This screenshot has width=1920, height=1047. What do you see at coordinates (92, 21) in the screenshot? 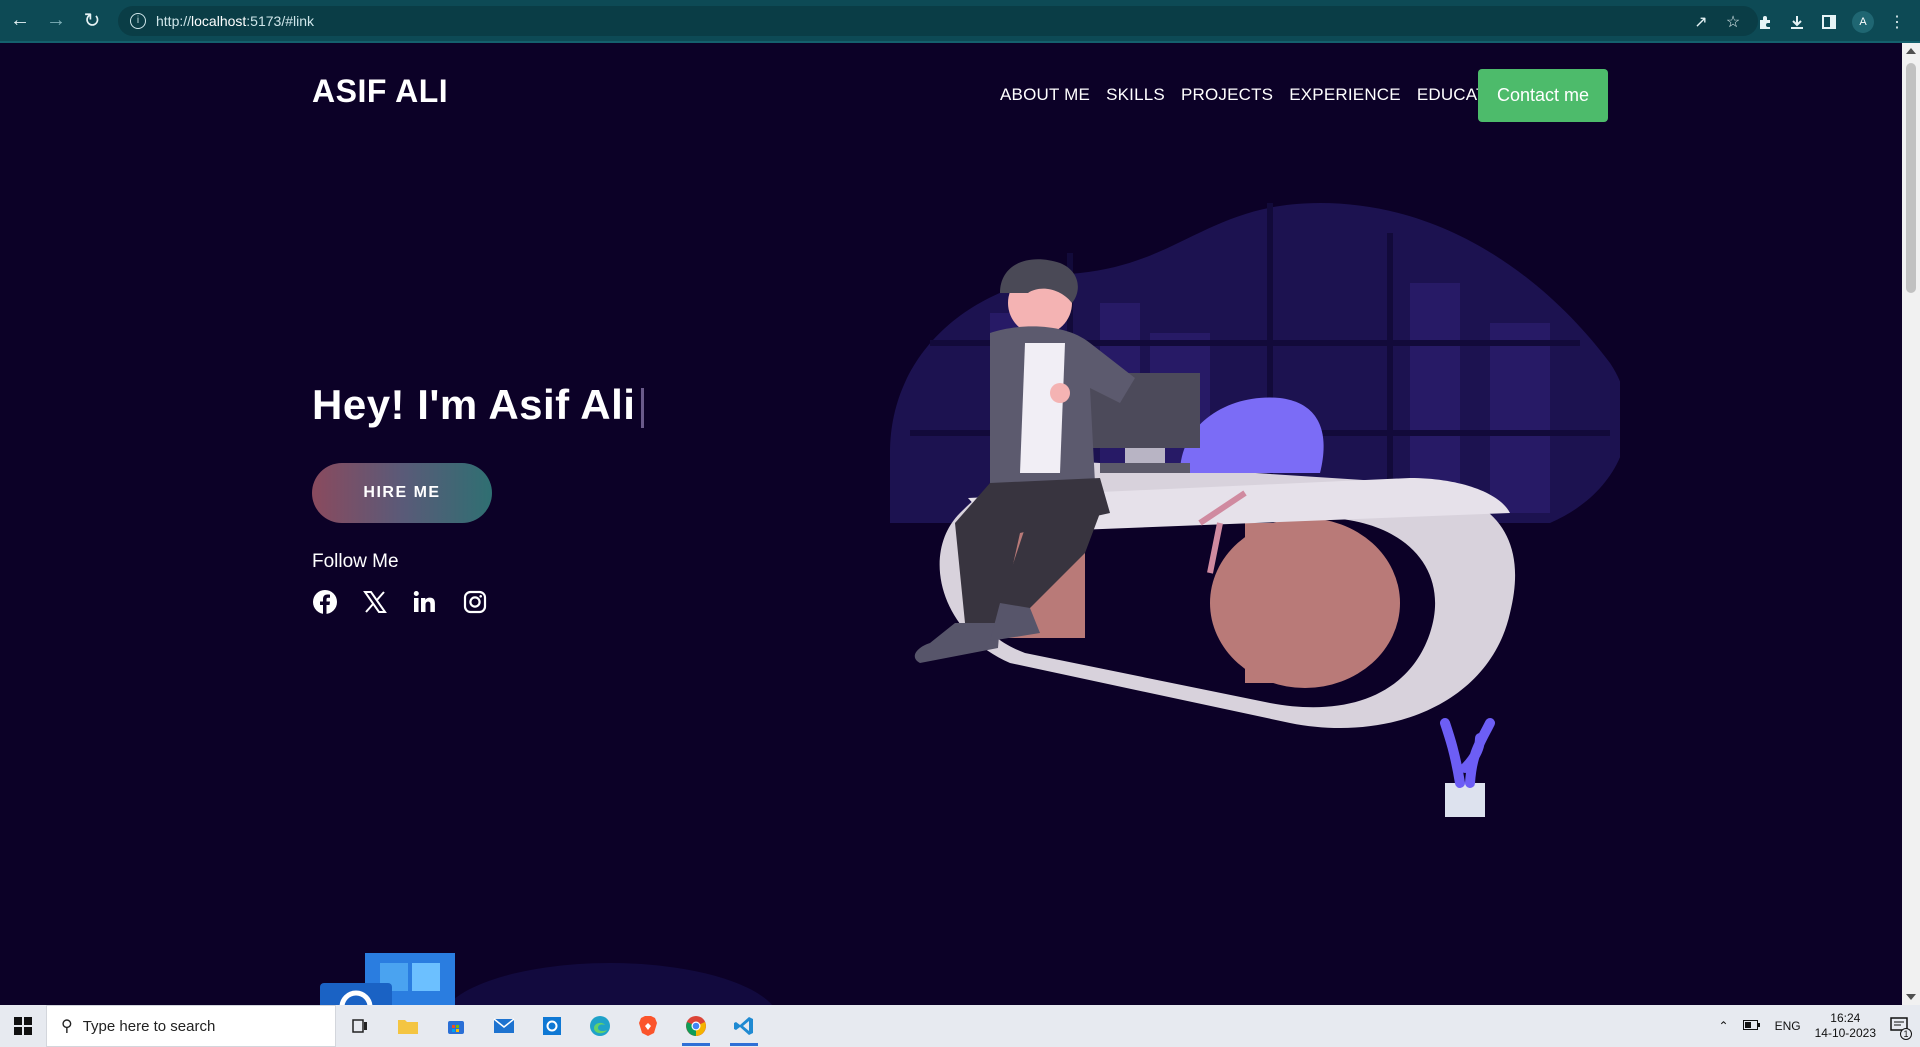
I see `reload-icon: ↻` at bounding box center [92, 21].